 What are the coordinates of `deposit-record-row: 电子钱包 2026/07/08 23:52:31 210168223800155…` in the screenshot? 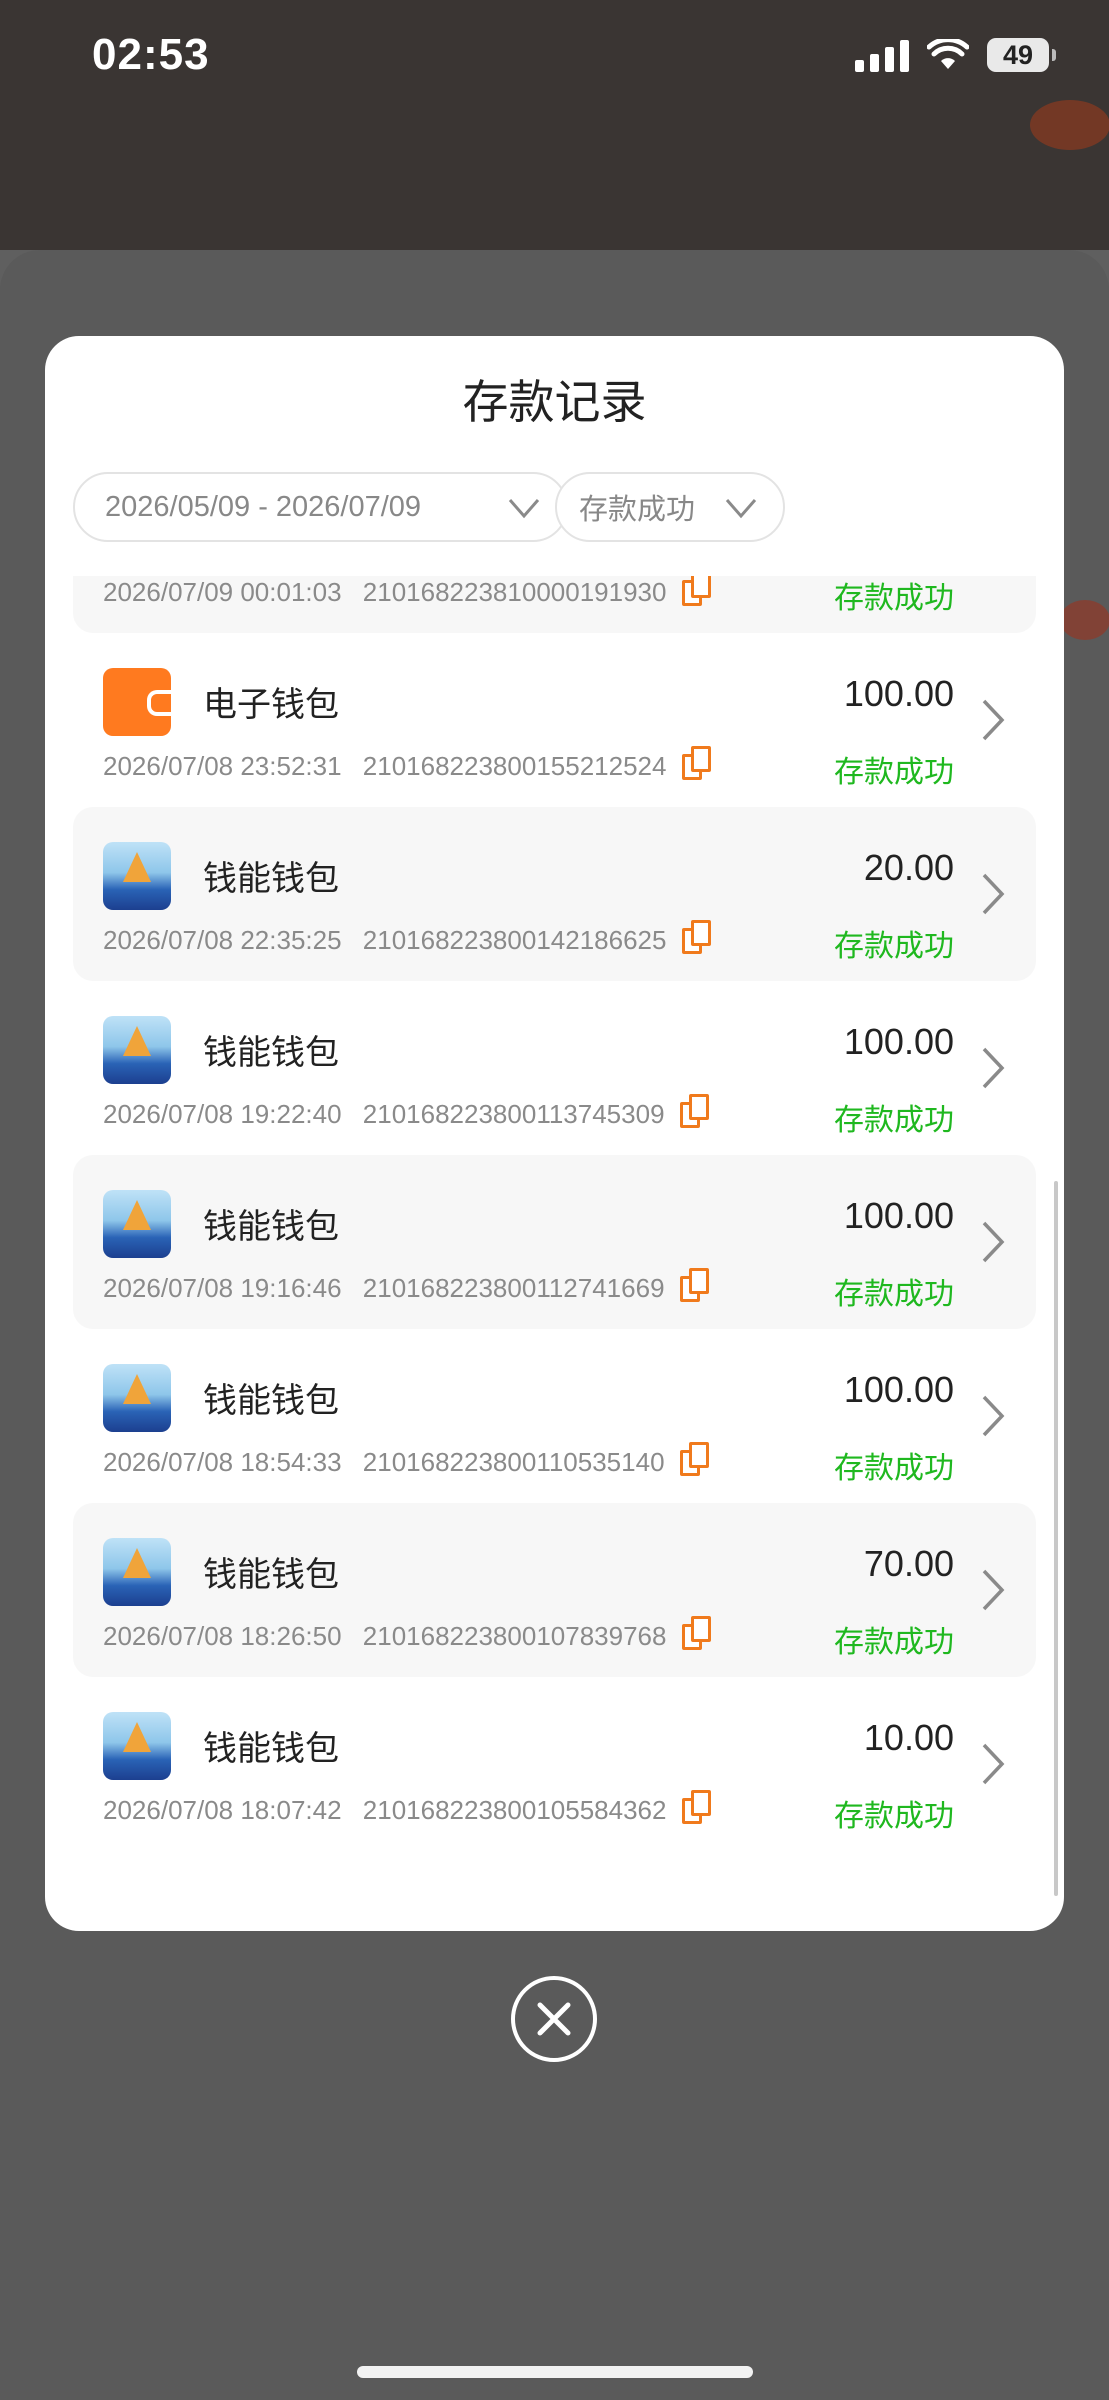 It's located at (554, 720).